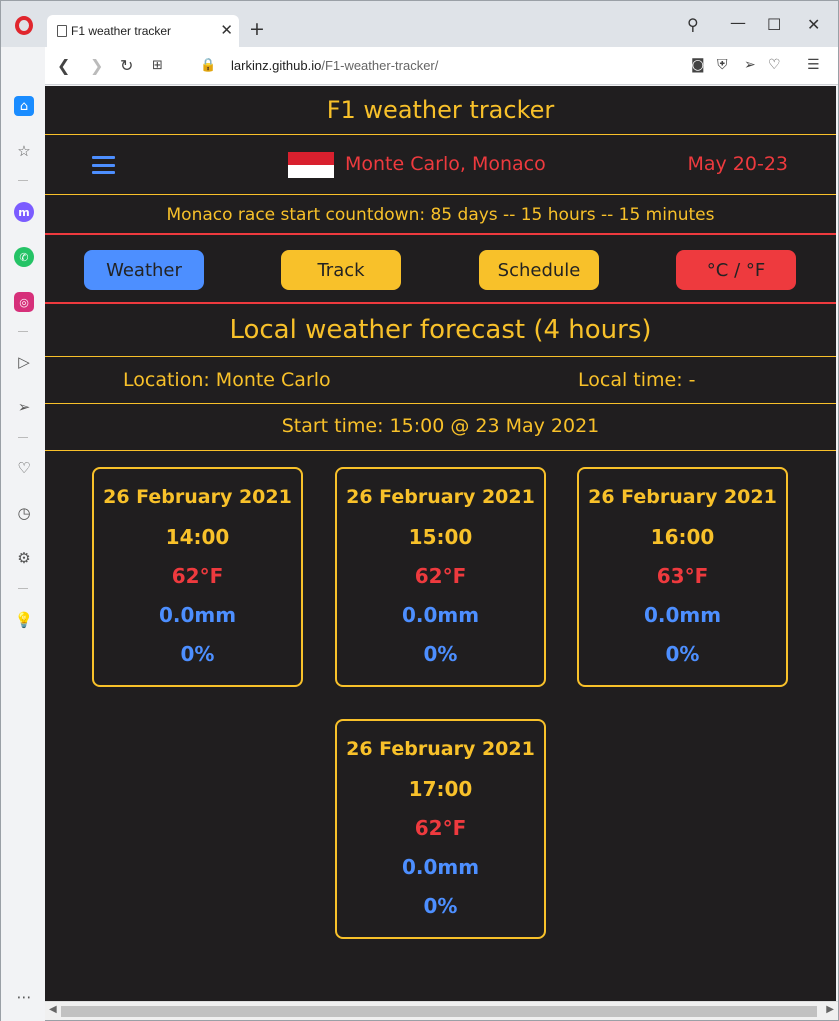  What do you see at coordinates (208, 65) in the screenshot?
I see `lock-icon: 🔒` at bounding box center [208, 65].